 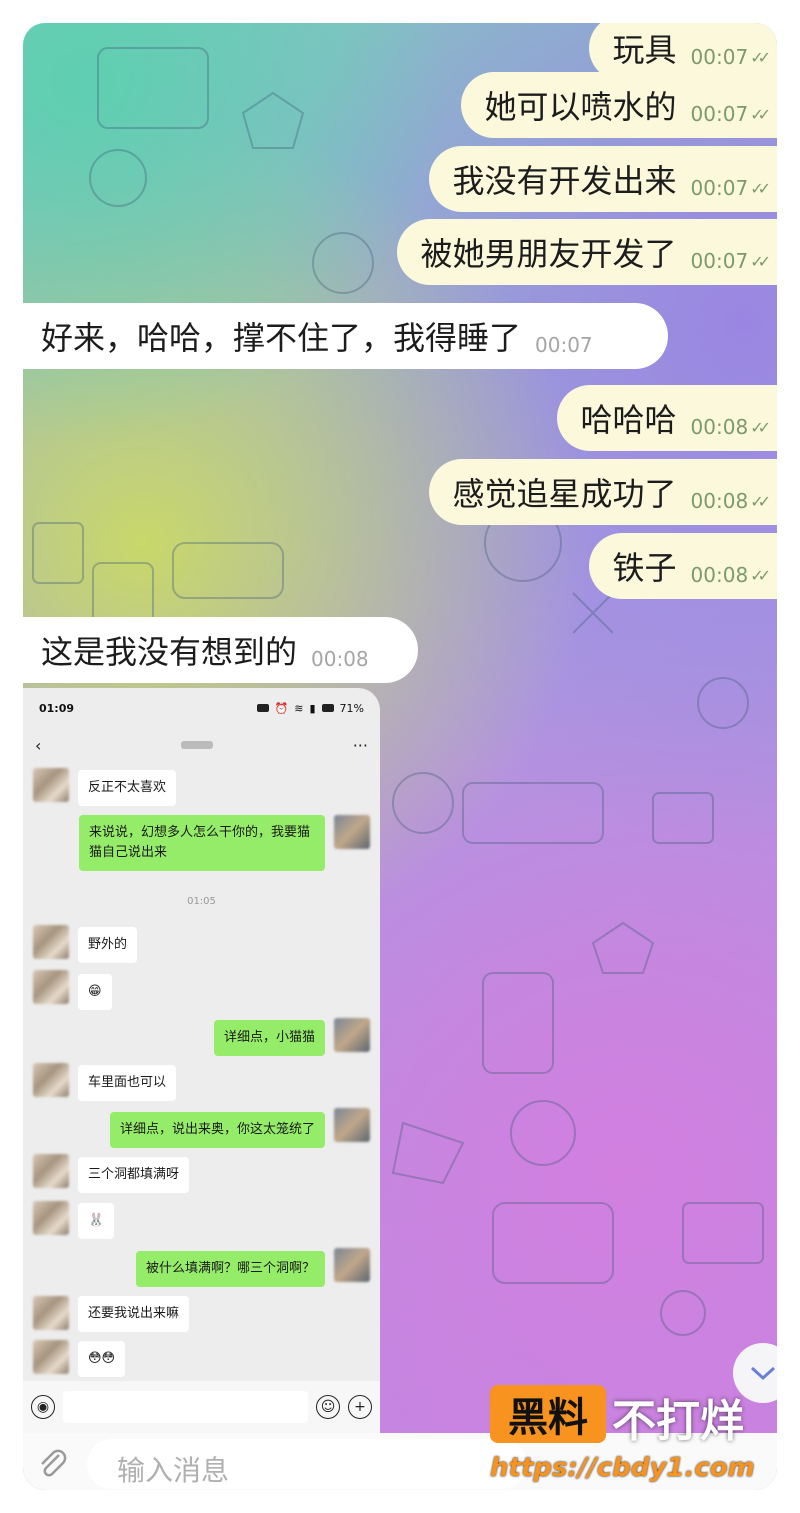 I want to click on battery-level: 71%, so click(x=351, y=708).